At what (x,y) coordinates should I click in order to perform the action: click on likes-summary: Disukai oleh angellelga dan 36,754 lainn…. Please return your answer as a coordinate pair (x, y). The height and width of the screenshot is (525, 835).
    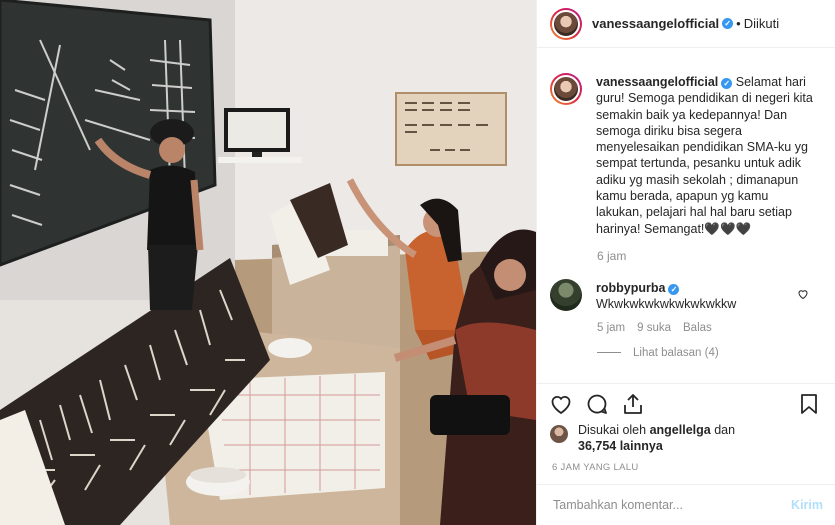
    Looking at the image, I should click on (690, 438).